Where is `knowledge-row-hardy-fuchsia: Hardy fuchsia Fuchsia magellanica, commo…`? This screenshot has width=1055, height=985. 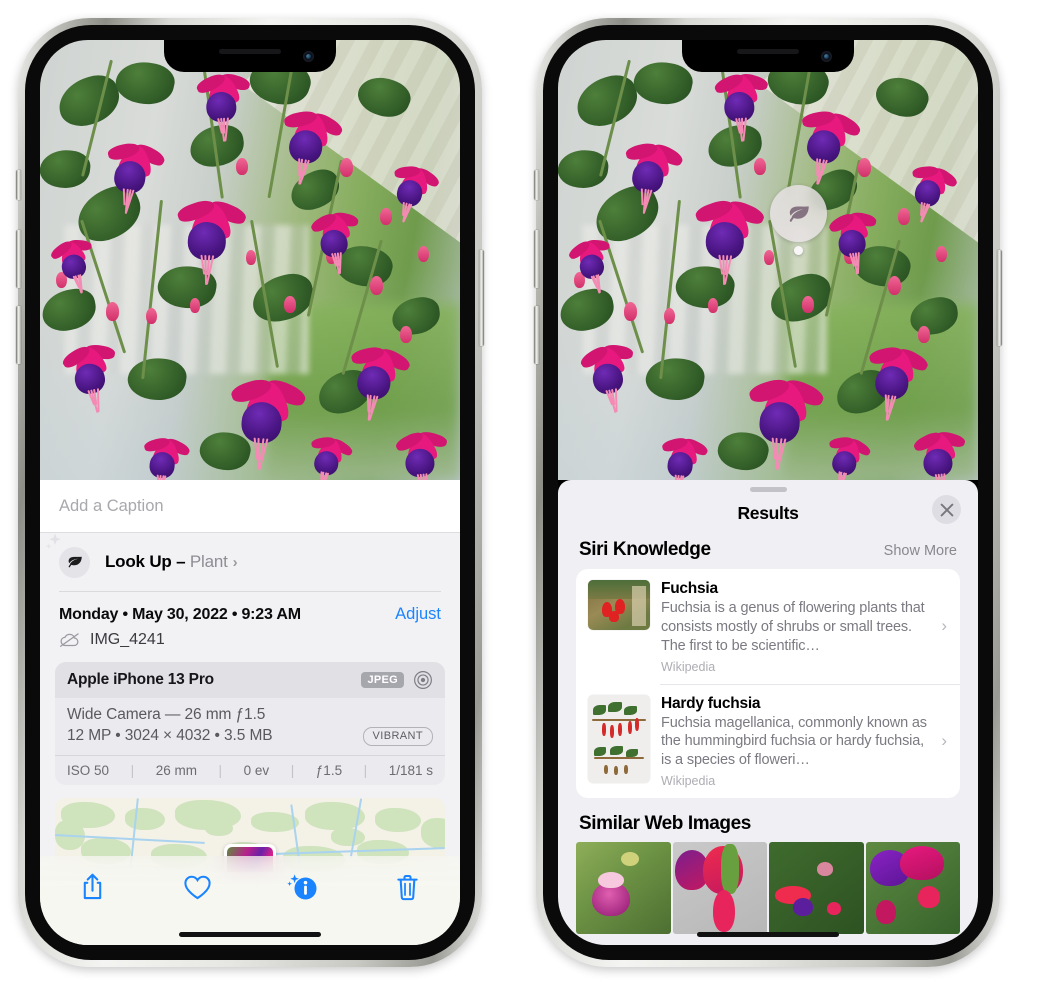
knowledge-row-hardy-fuchsia: Hardy fuchsia Fuchsia magellanica, commo… is located at coordinates (768, 741).